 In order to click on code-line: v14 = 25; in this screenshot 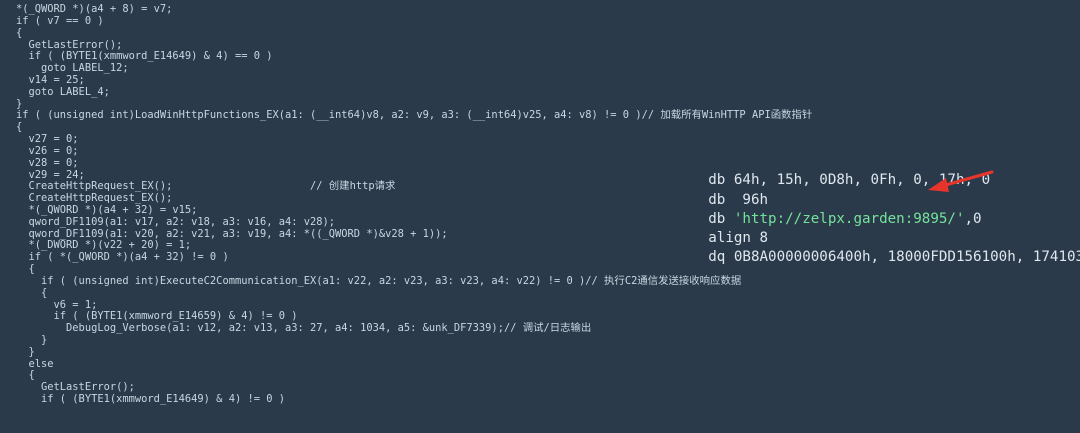, I will do `click(50, 80)`.